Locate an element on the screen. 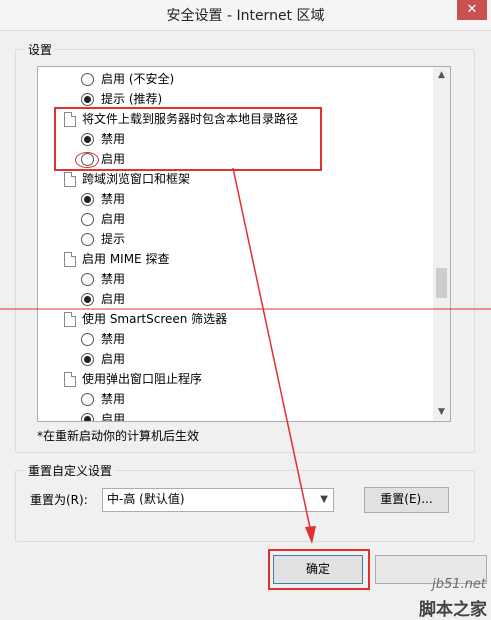  category-label: 将文件上载到服务器时包含本地目录路径 is located at coordinates (190, 119).